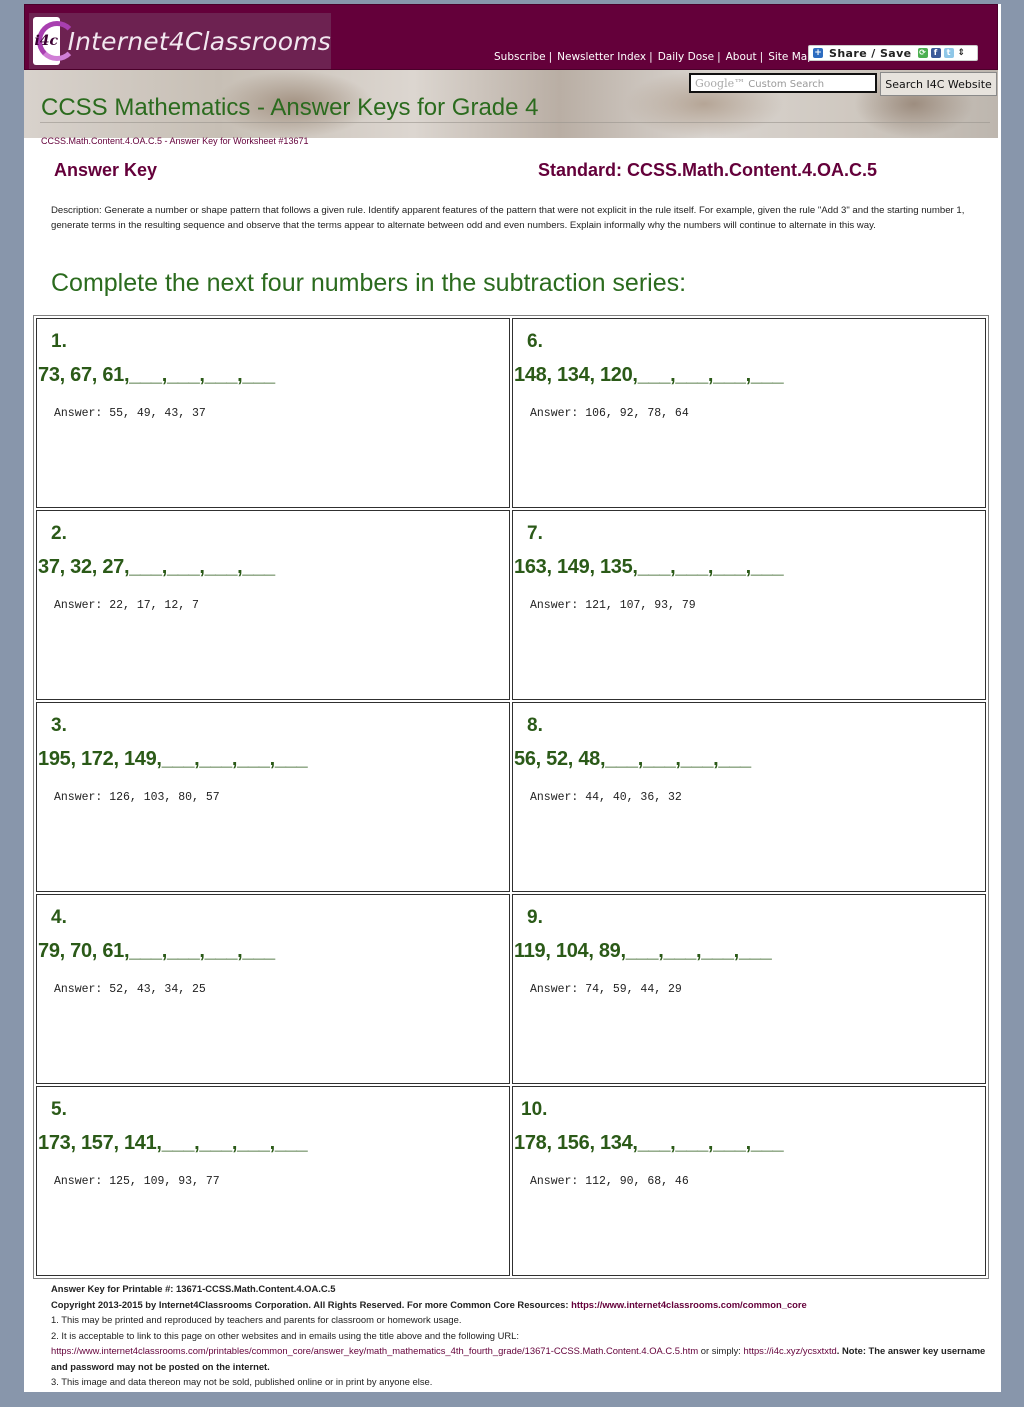  What do you see at coordinates (790, 1350) in the screenshot?
I see `short-url-link: https://i4c.xyz/ycsxtxtd` at bounding box center [790, 1350].